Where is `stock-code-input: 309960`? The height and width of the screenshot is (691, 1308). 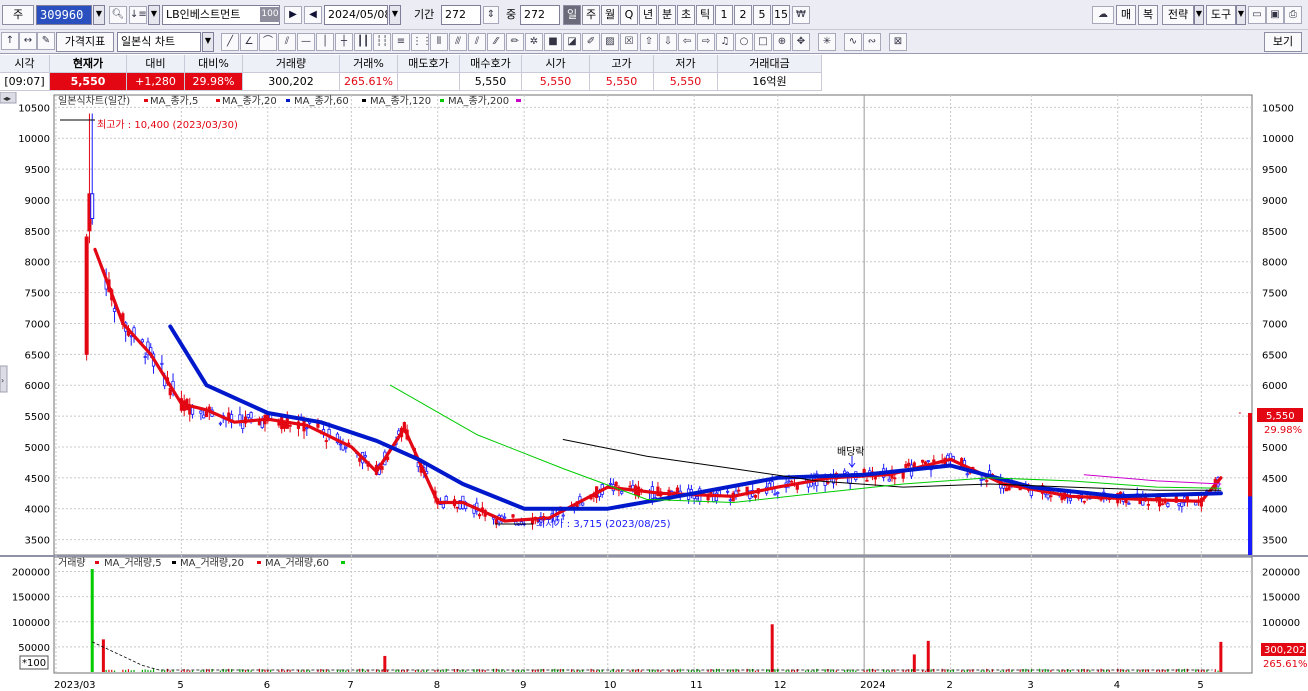 stock-code-input: 309960 is located at coordinates (64, 15).